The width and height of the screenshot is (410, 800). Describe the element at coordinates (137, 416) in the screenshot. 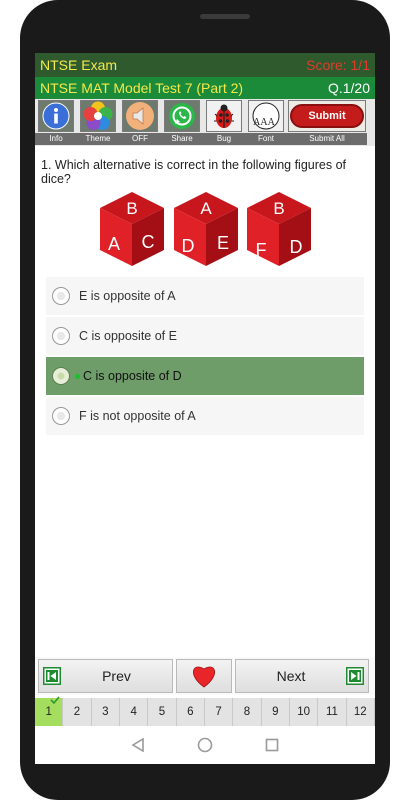

I see `option-4-text: F is not opposite of A` at that location.